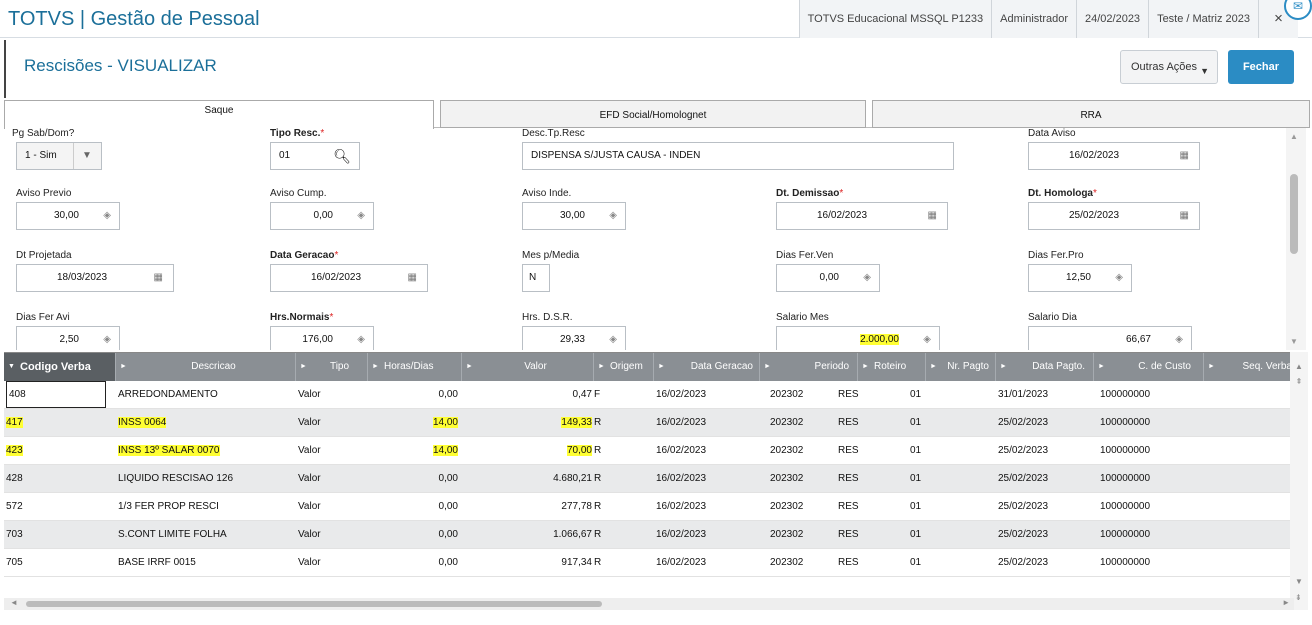 This screenshot has width=1312, height=625. Describe the element at coordinates (59, 156) in the screenshot. I see `pg-sab-dom-select: 1 - Sim ▼` at that location.